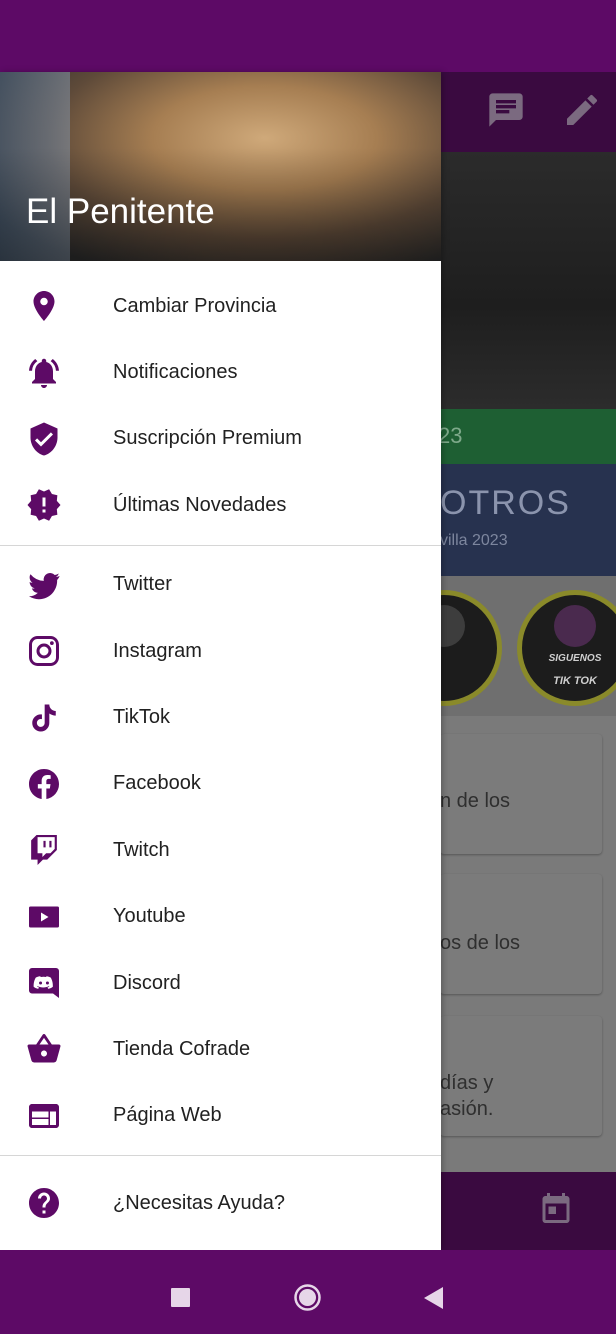 Image resolution: width=616 pixels, height=1334 pixels. I want to click on status-bar, so click(308, 36).